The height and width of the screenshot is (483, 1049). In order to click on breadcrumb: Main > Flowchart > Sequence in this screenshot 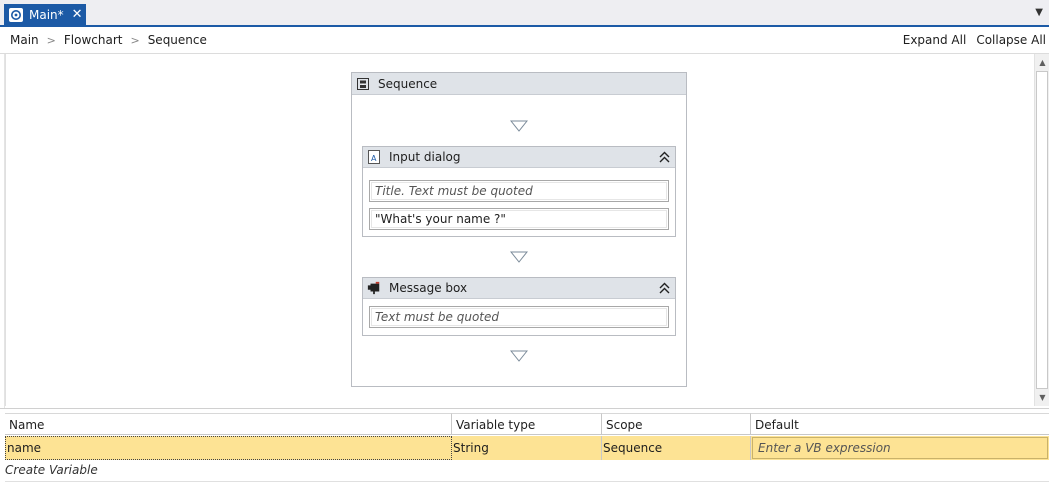, I will do `click(103, 40)`.